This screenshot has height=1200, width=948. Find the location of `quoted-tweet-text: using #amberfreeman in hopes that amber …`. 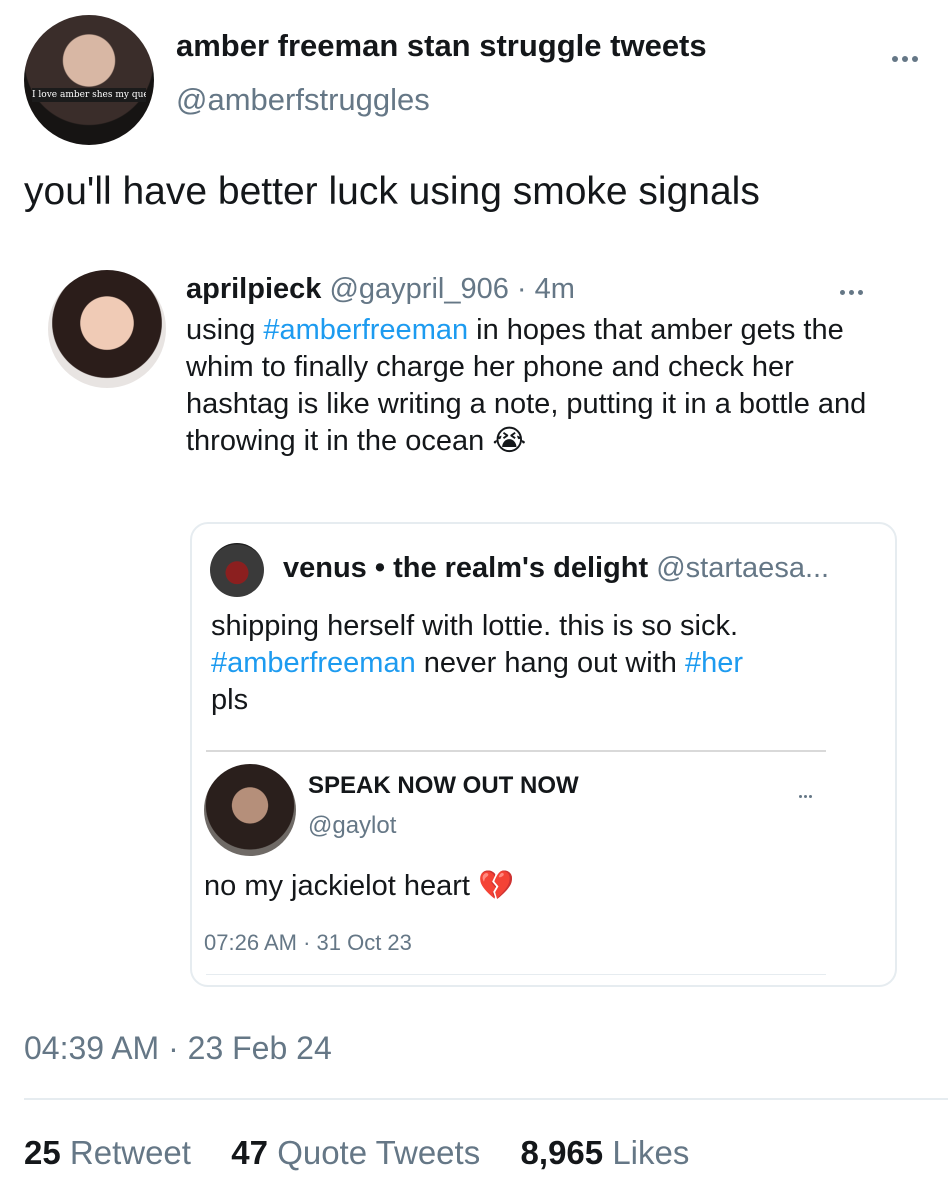

quoted-tweet-text: using #amberfreeman in hopes that amber … is located at coordinates (531, 386).